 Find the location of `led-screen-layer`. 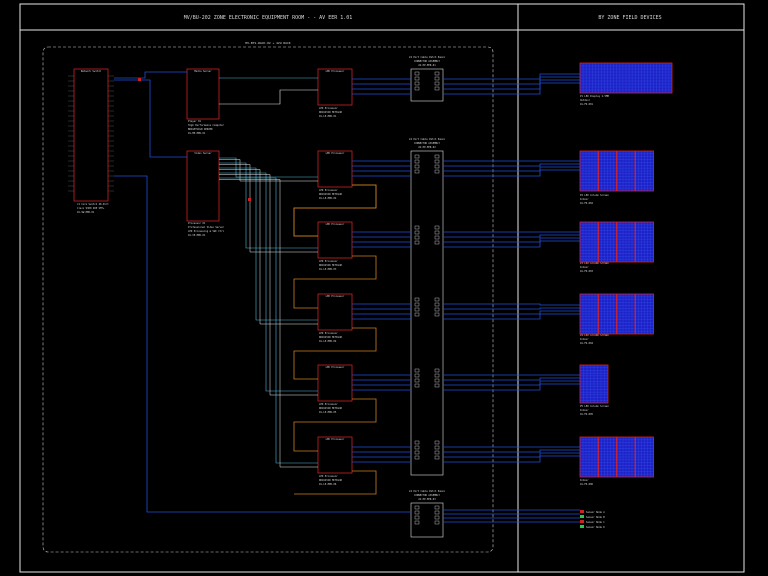

led-screen-layer is located at coordinates (626, 295).